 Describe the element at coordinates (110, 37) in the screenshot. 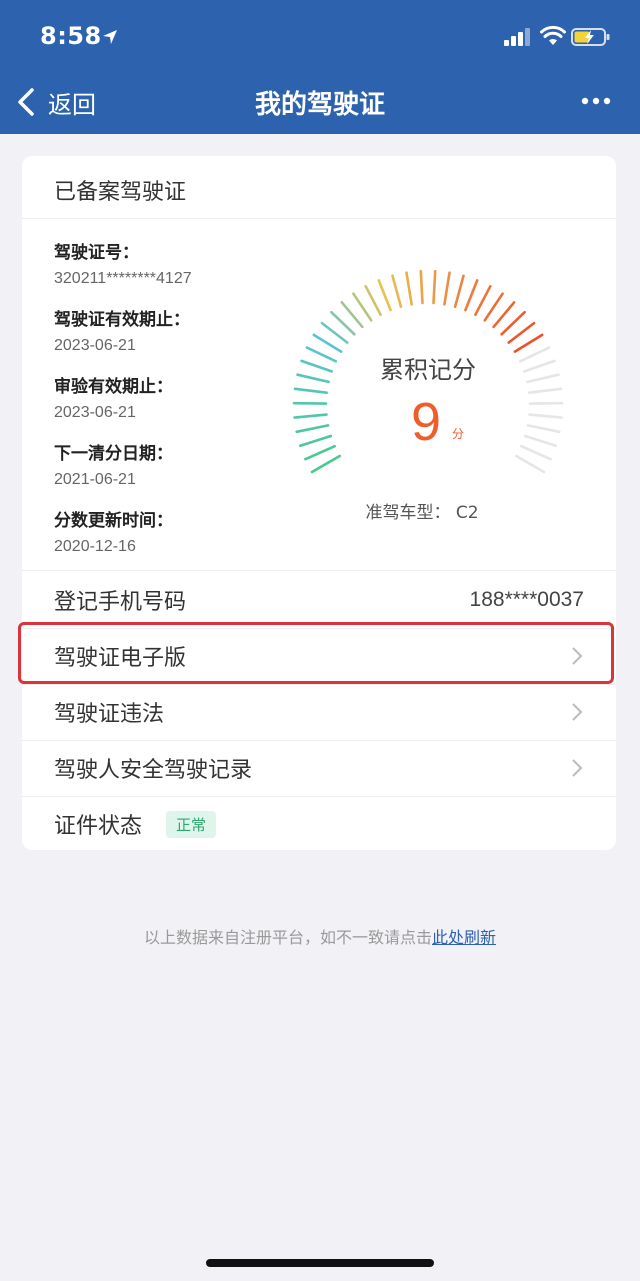

I see `location-arrow-icon` at that location.